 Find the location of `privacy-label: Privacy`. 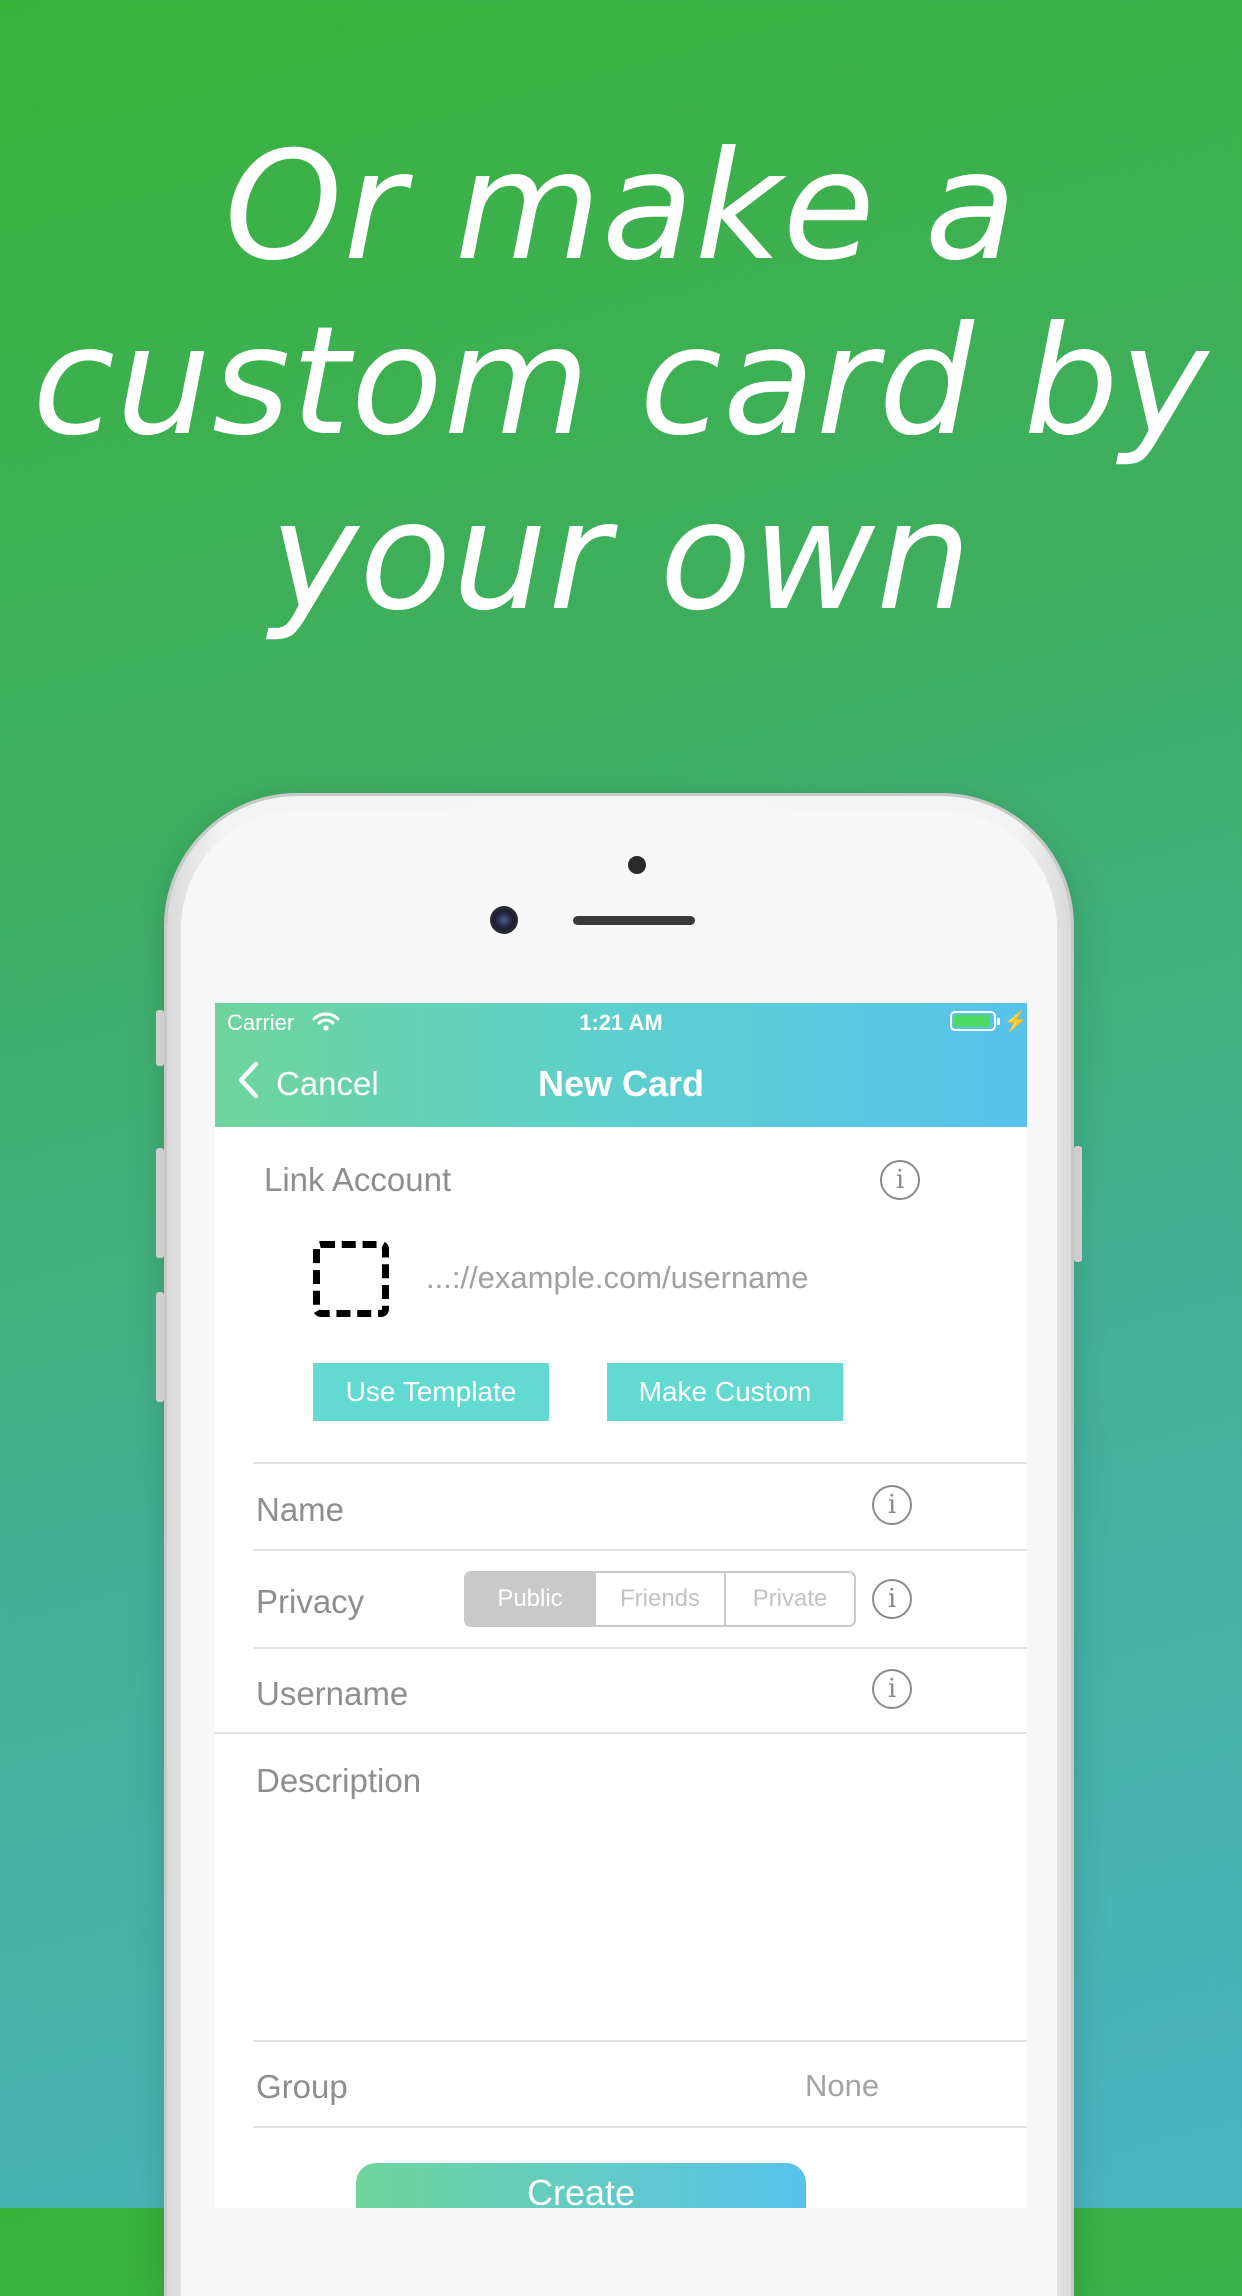

privacy-label: Privacy is located at coordinates (310, 1601).